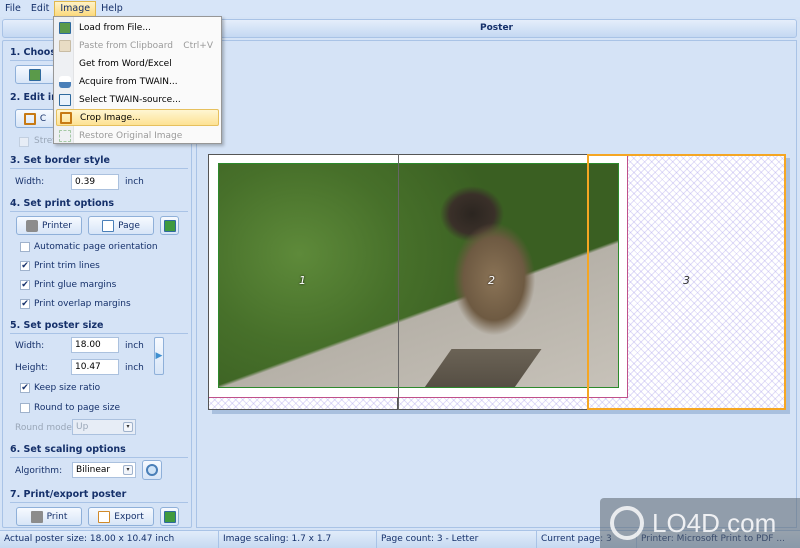 This screenshot has height=548, width=800. What do you see at coordinates (36, 516) in the screenshot?
I see `printer-icon` at bounding box center [36, 516].